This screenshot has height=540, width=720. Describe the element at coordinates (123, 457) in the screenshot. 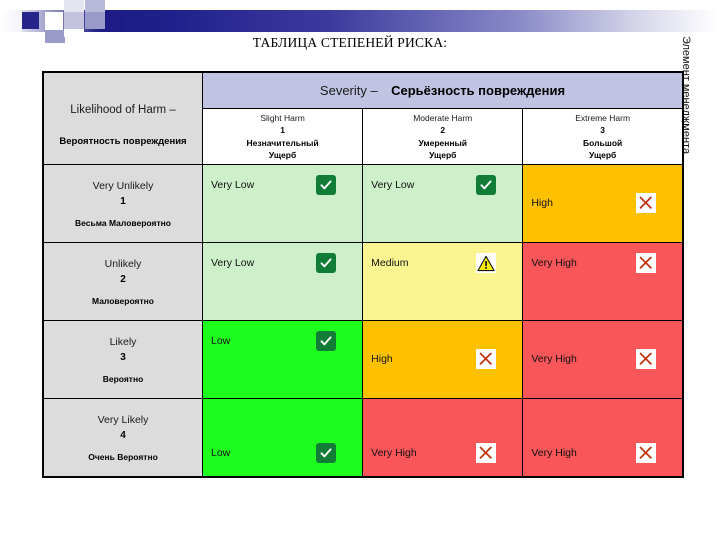

I see `likelihood-ru: Очень Вероятно` at that location.